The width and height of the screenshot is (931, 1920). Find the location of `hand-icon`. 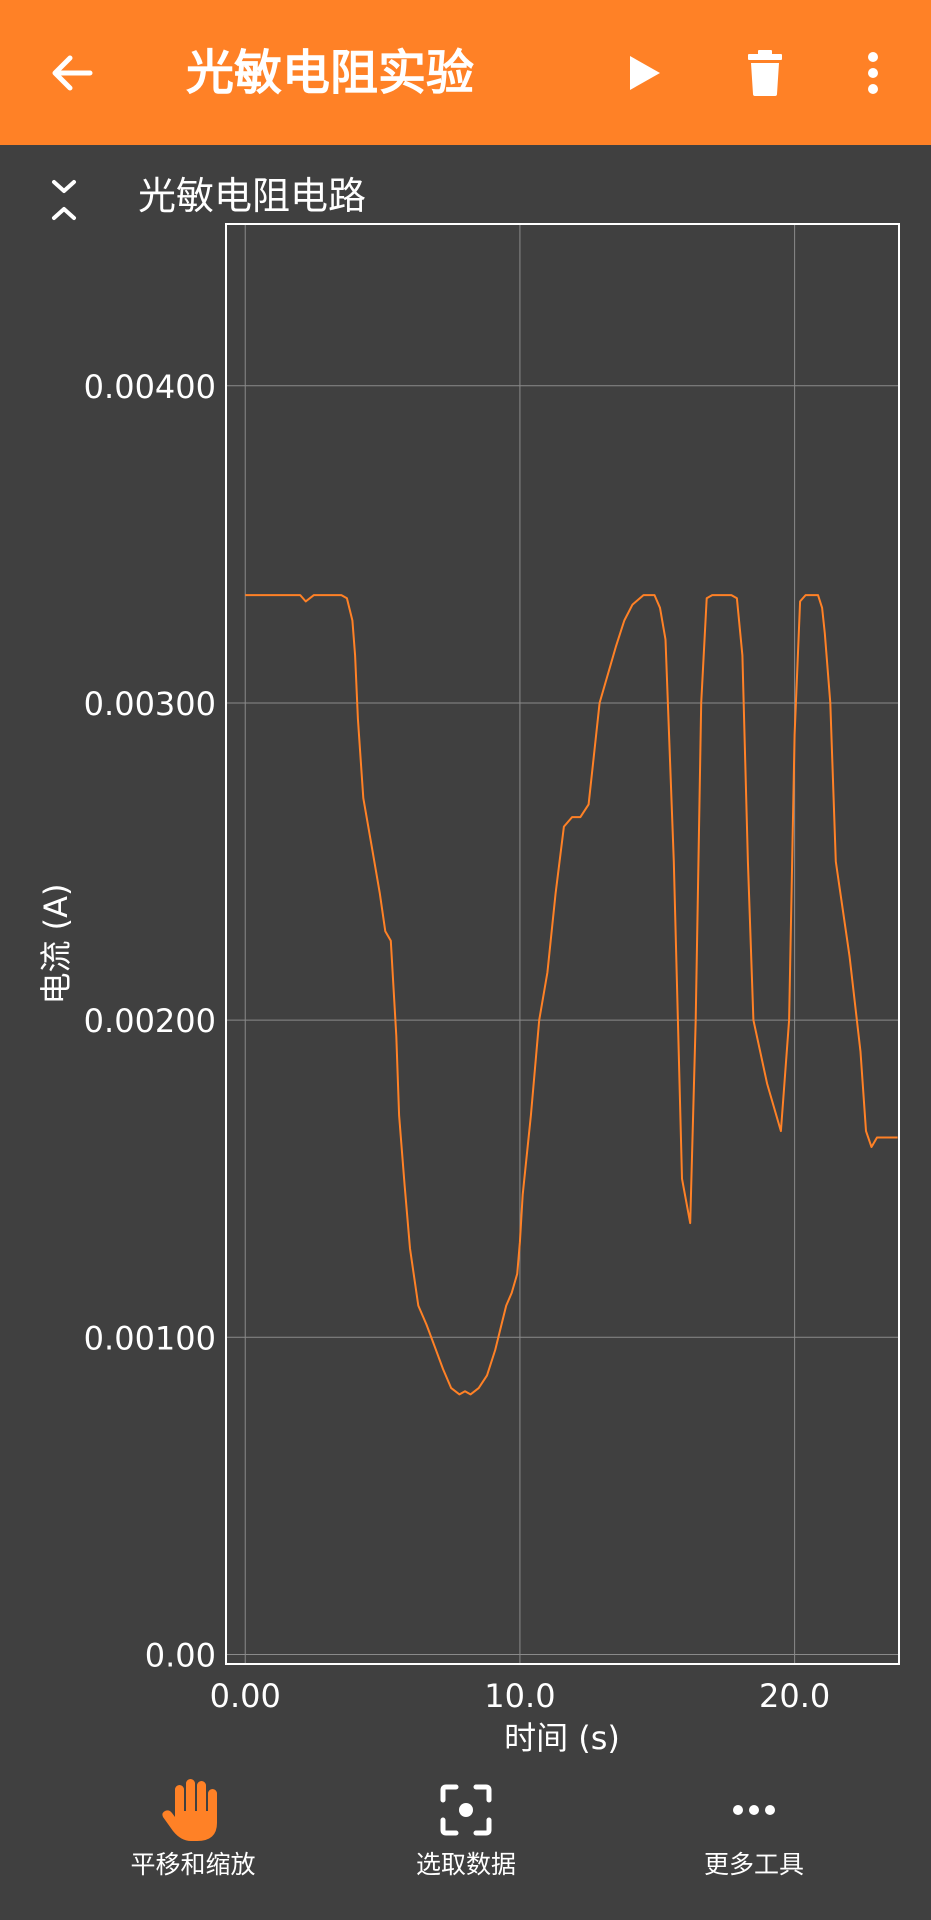

hand-icon is located at coordinates (189, 1810).